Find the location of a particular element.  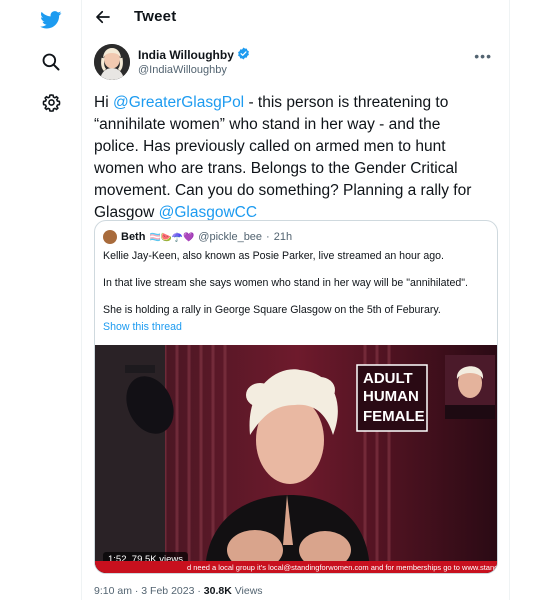

tweet-author: India Willoughby @IndiaWilloughby ••• is located at coordinates (296, 62).